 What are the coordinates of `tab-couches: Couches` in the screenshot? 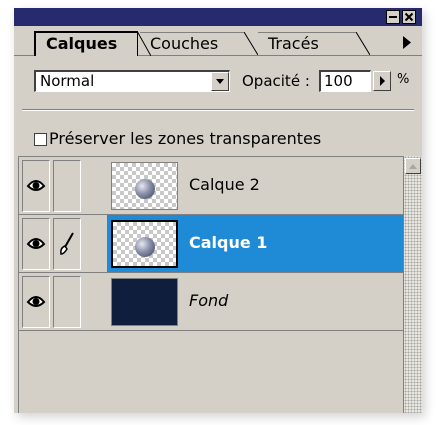 It's located at (199, 43).